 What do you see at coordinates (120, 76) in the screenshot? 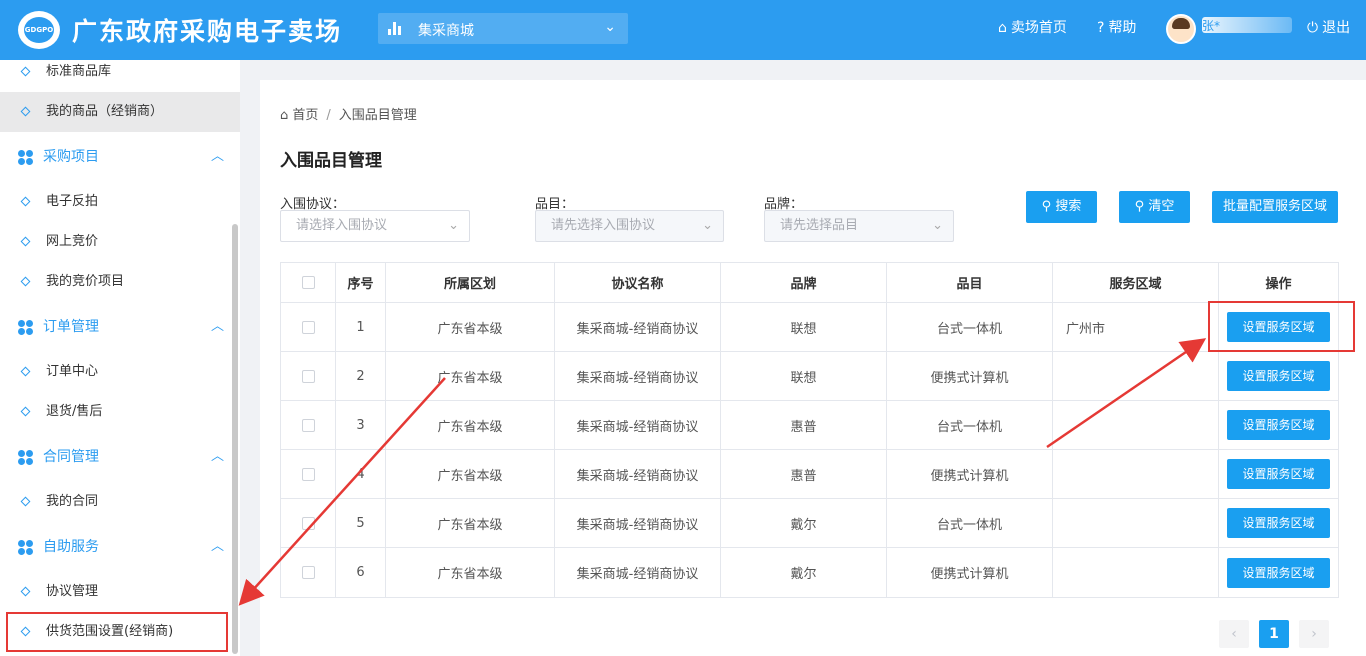
I see `sidebar-item-standard: 标准商品库` at bounding box center [120, 76].